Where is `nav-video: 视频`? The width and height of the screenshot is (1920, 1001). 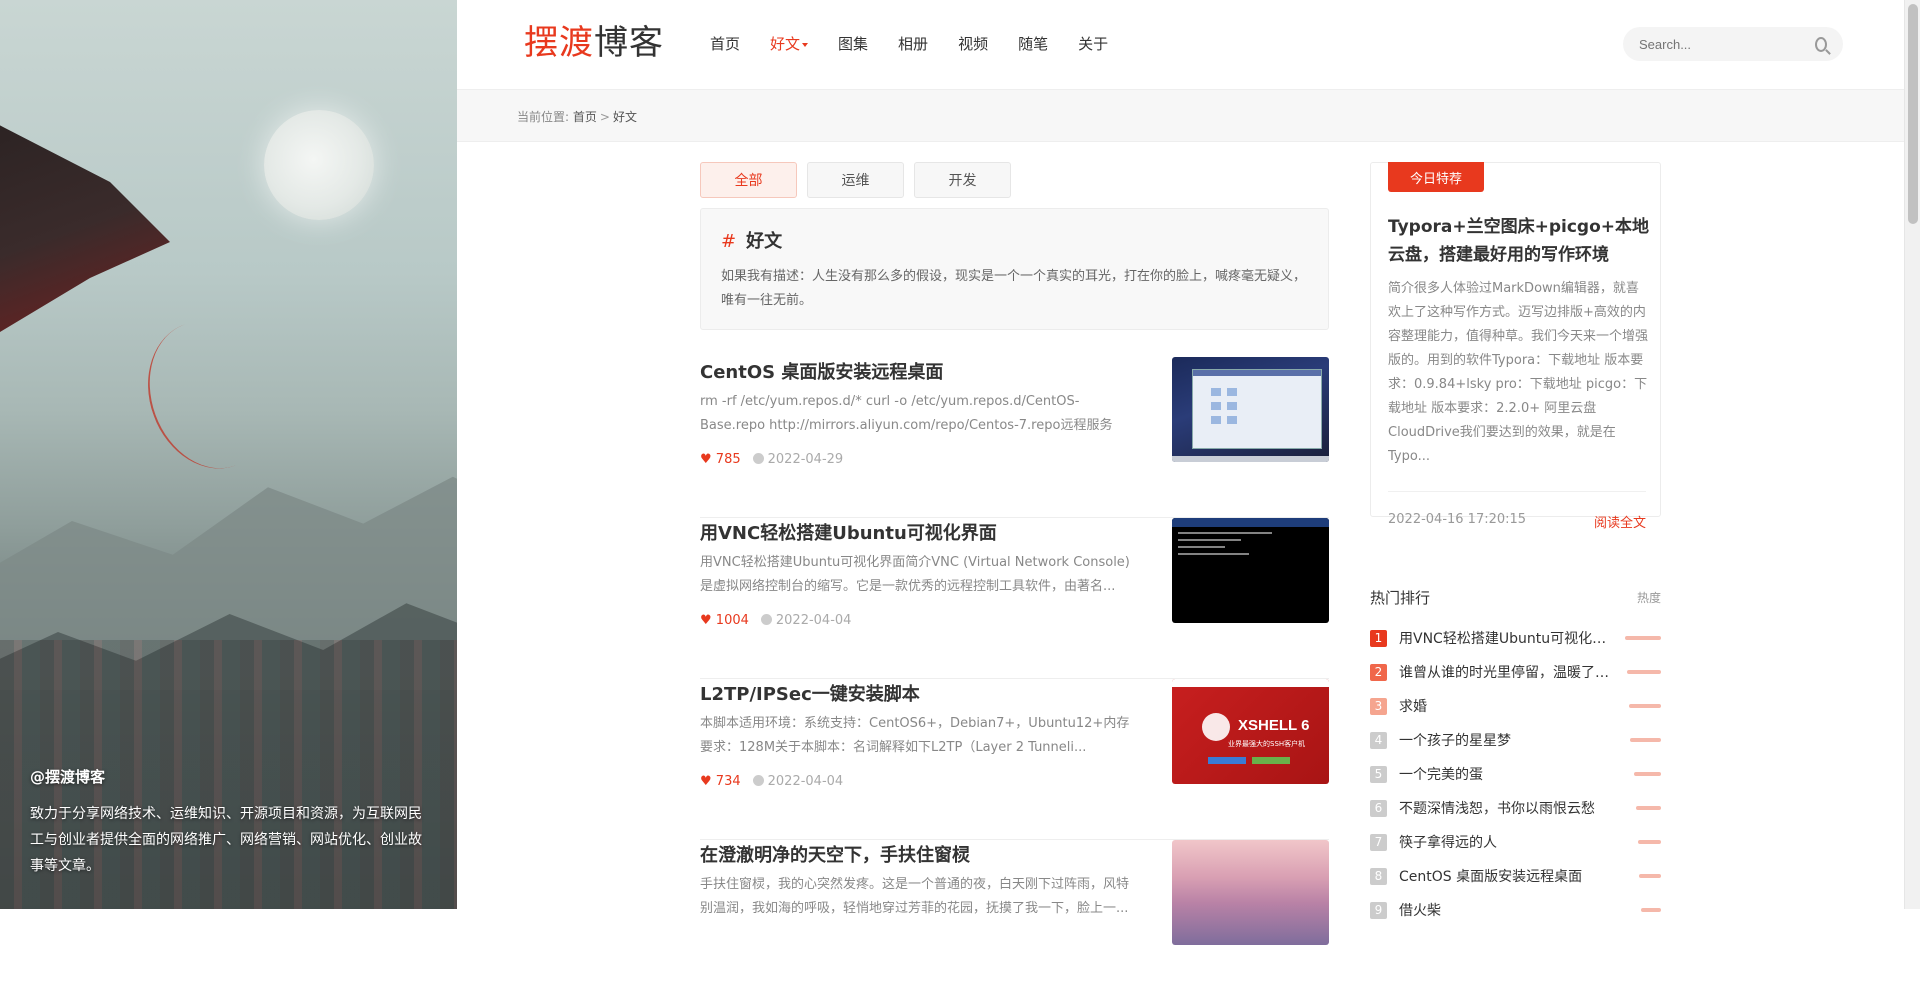 nav-video: 视频 is located at coordinates (973, 43).